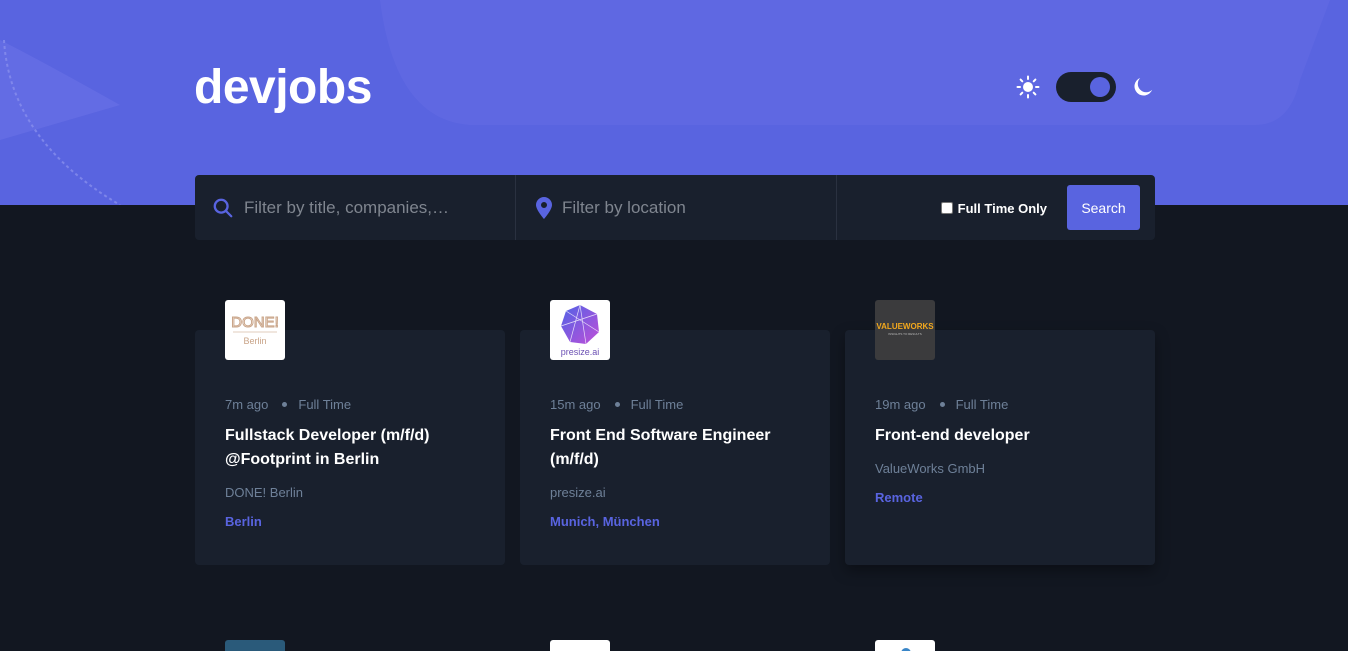 This screenshot has width=1348, height=651. I want to click on company-logo: DONE! Berlin, so click(255, 330).